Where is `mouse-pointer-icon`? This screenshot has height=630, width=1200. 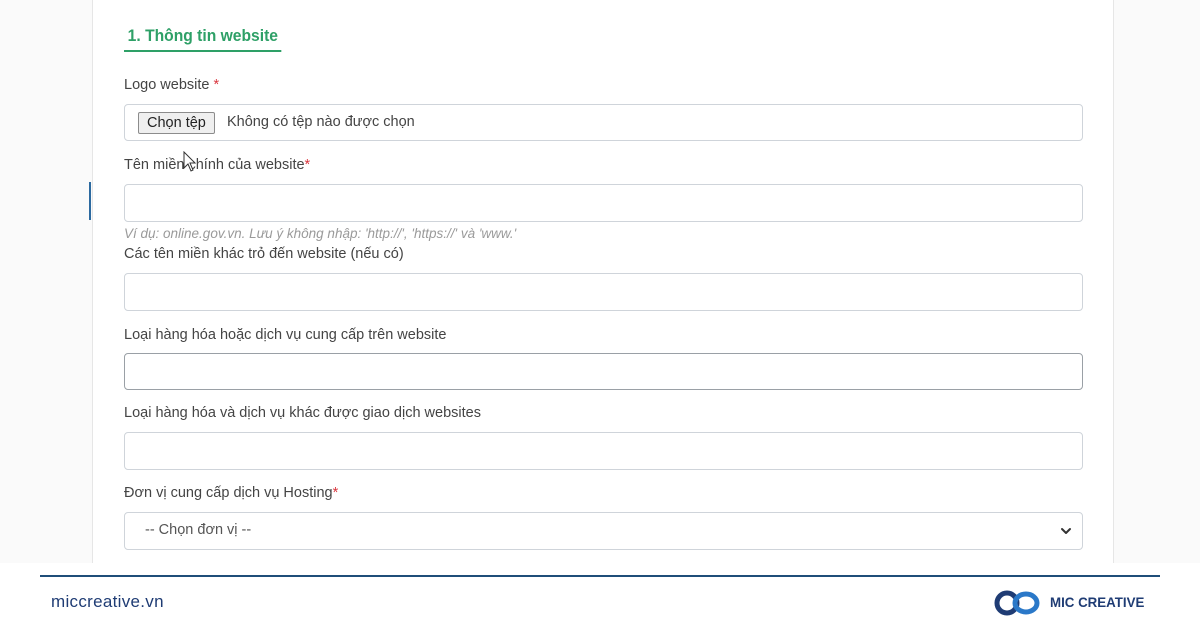 mouse-pointer-icon is located at coordinates (190, 161).